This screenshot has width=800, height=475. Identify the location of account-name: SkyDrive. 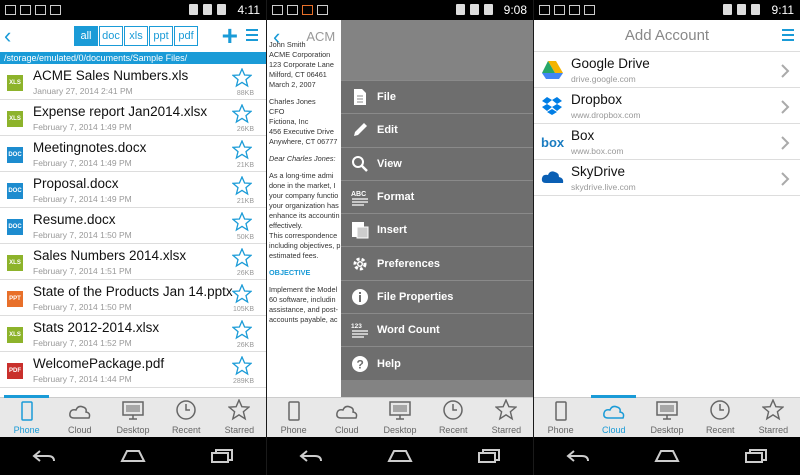
(598, 171).